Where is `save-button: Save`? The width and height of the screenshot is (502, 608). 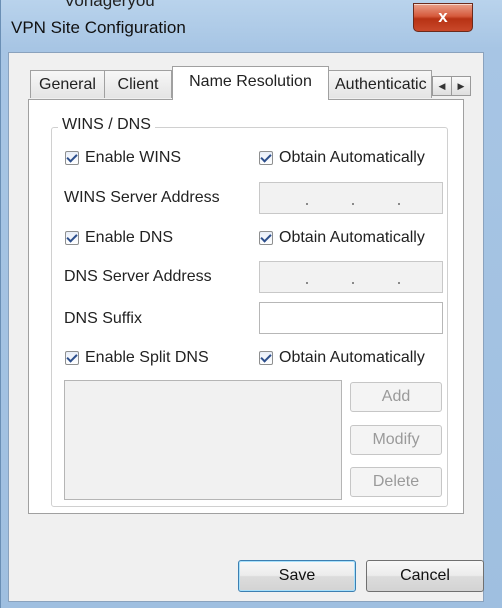
save-button: Save is located at coordinates (297, 576).